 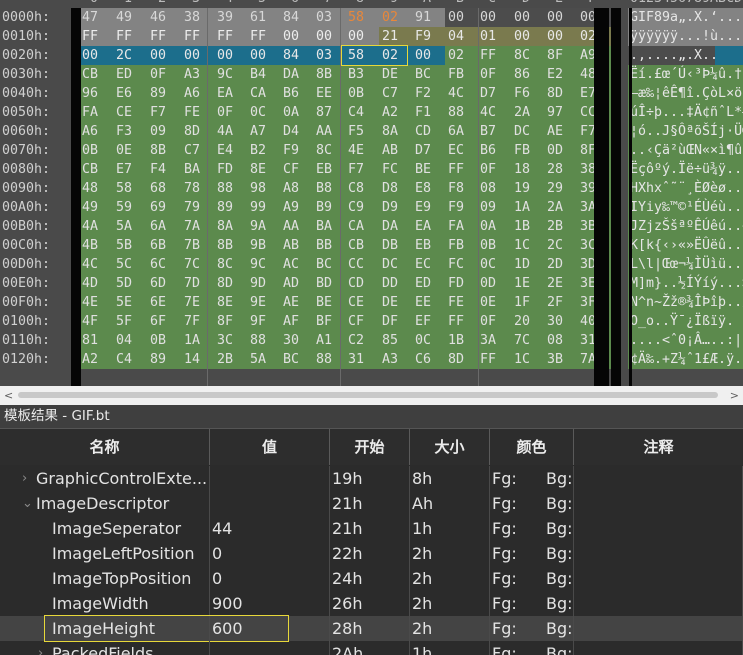 I want to click on hex-byte: 0C, so click(x=258, y=112).